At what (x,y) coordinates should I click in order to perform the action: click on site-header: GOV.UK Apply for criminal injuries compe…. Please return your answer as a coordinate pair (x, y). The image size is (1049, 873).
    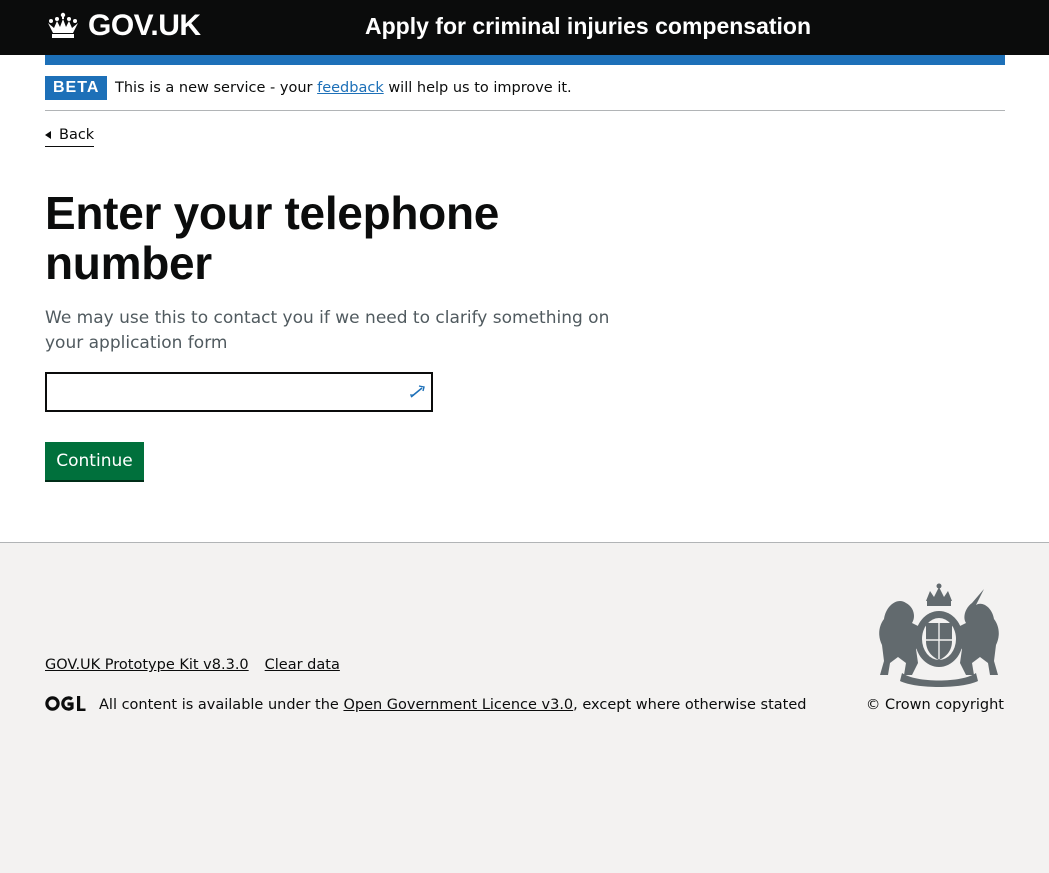
    Looking at the image, I should click on (524, 27).